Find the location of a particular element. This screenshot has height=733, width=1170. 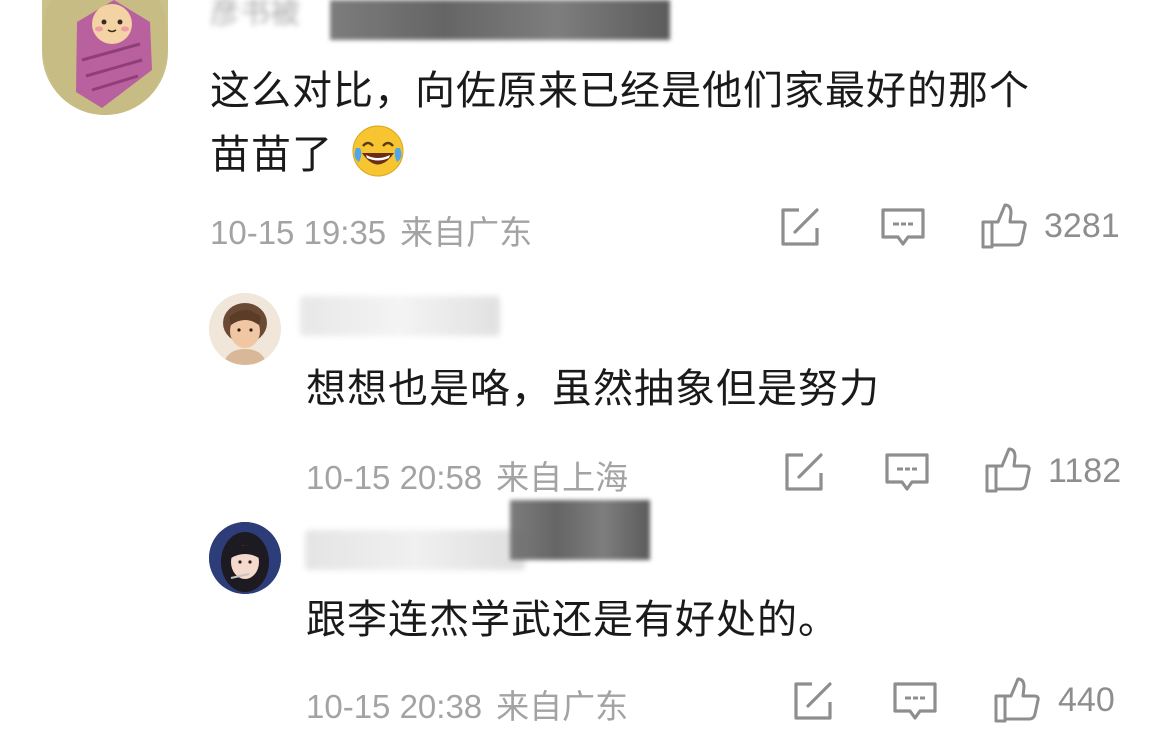

comment-meta: 10-15 20:58 来自上海 is located at coordinates (467, 475).